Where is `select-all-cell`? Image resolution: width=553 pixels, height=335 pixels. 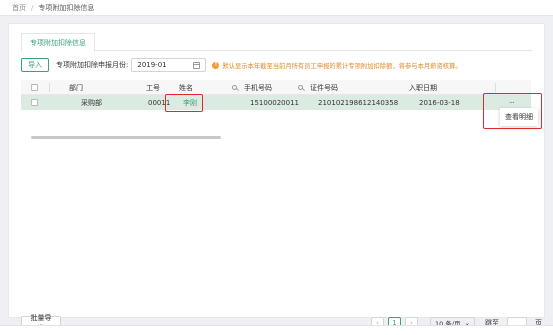 select-all-cell is located at coordinates (34, 87).